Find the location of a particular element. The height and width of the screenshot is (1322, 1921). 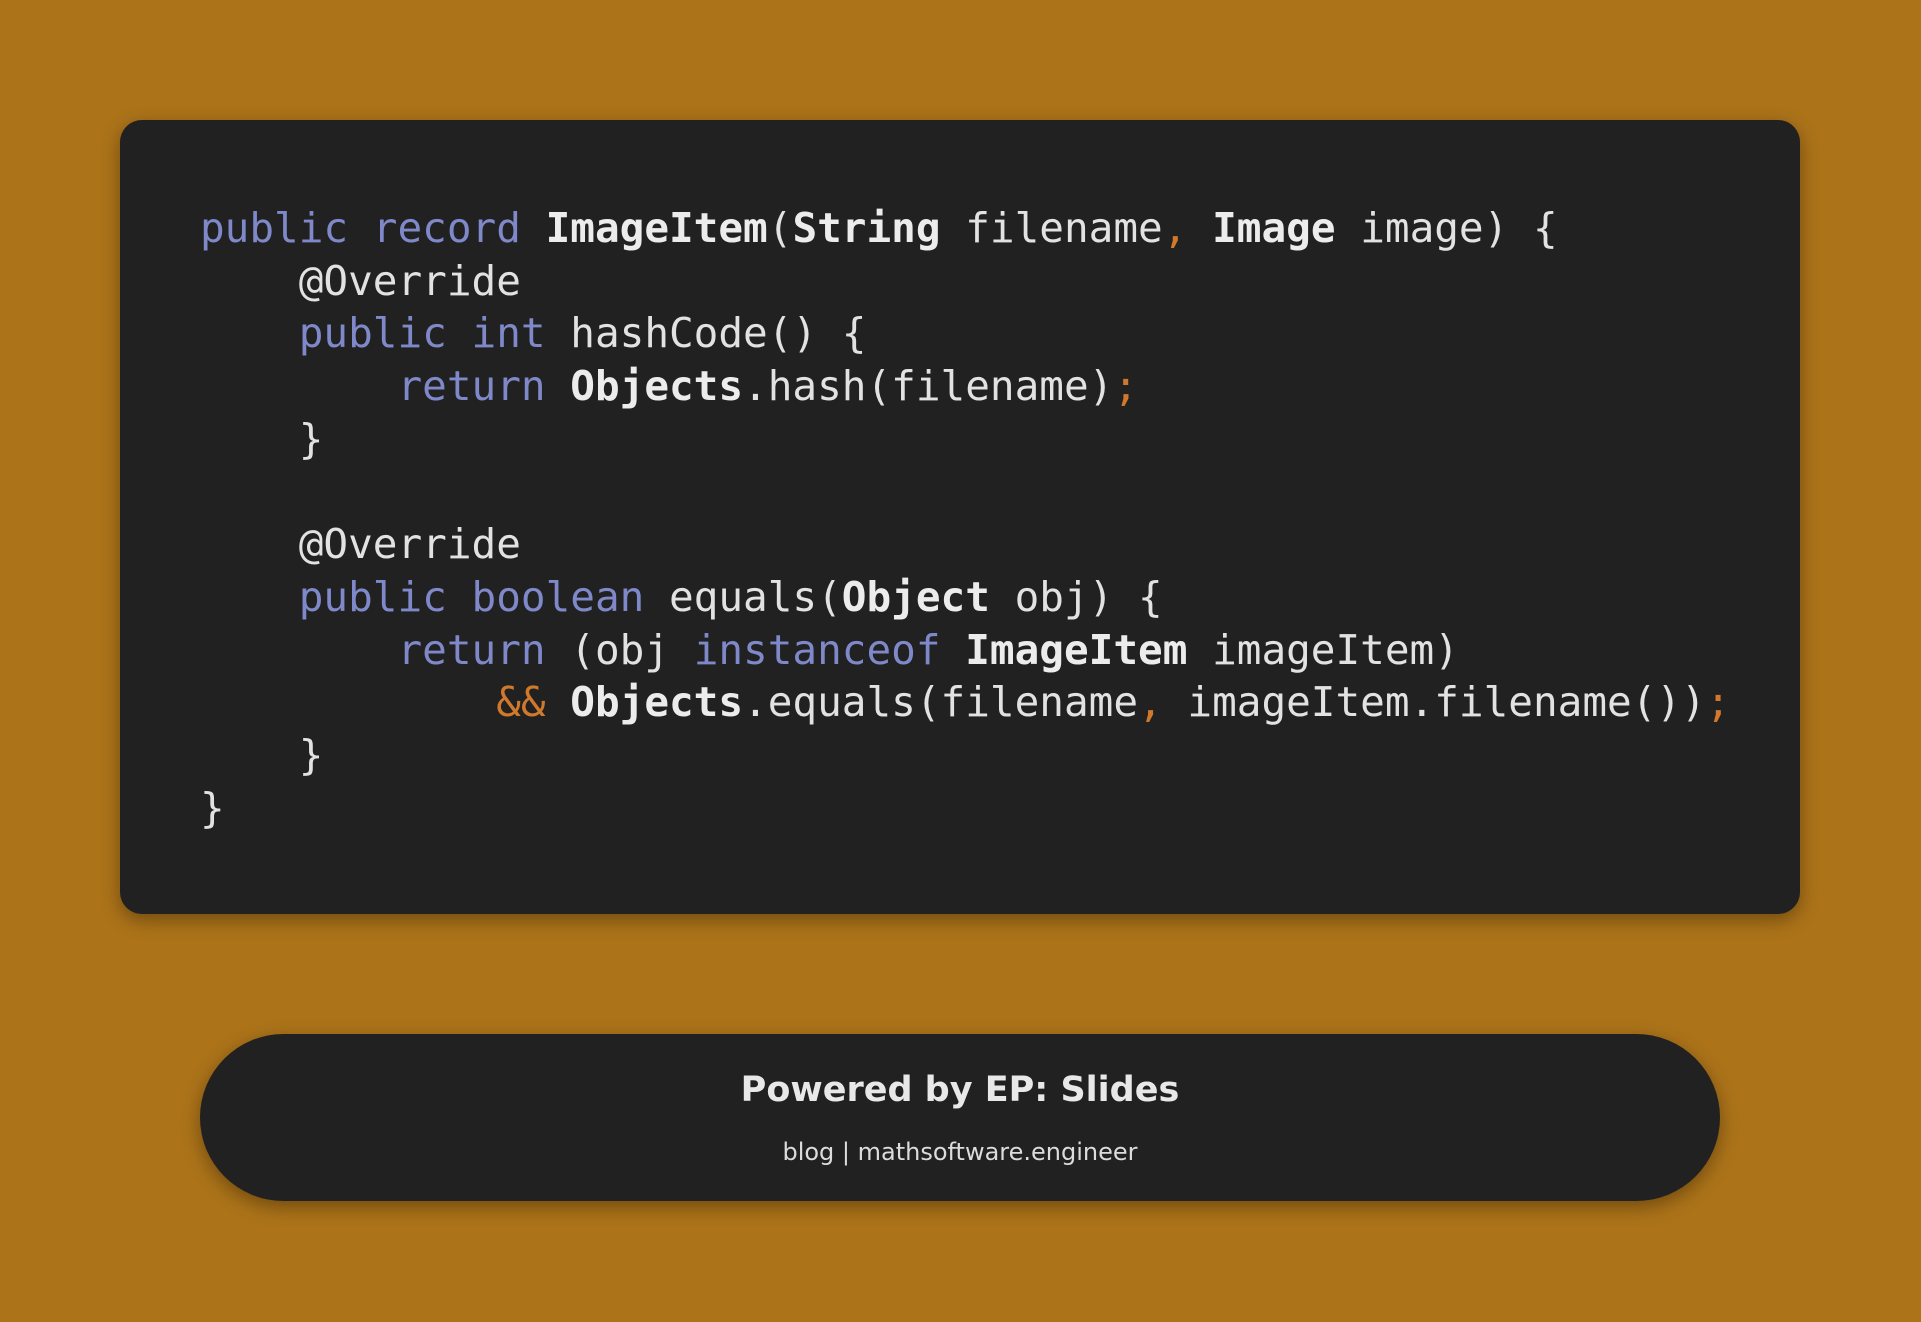

code-token: Object is located at coordinates (915, 596).